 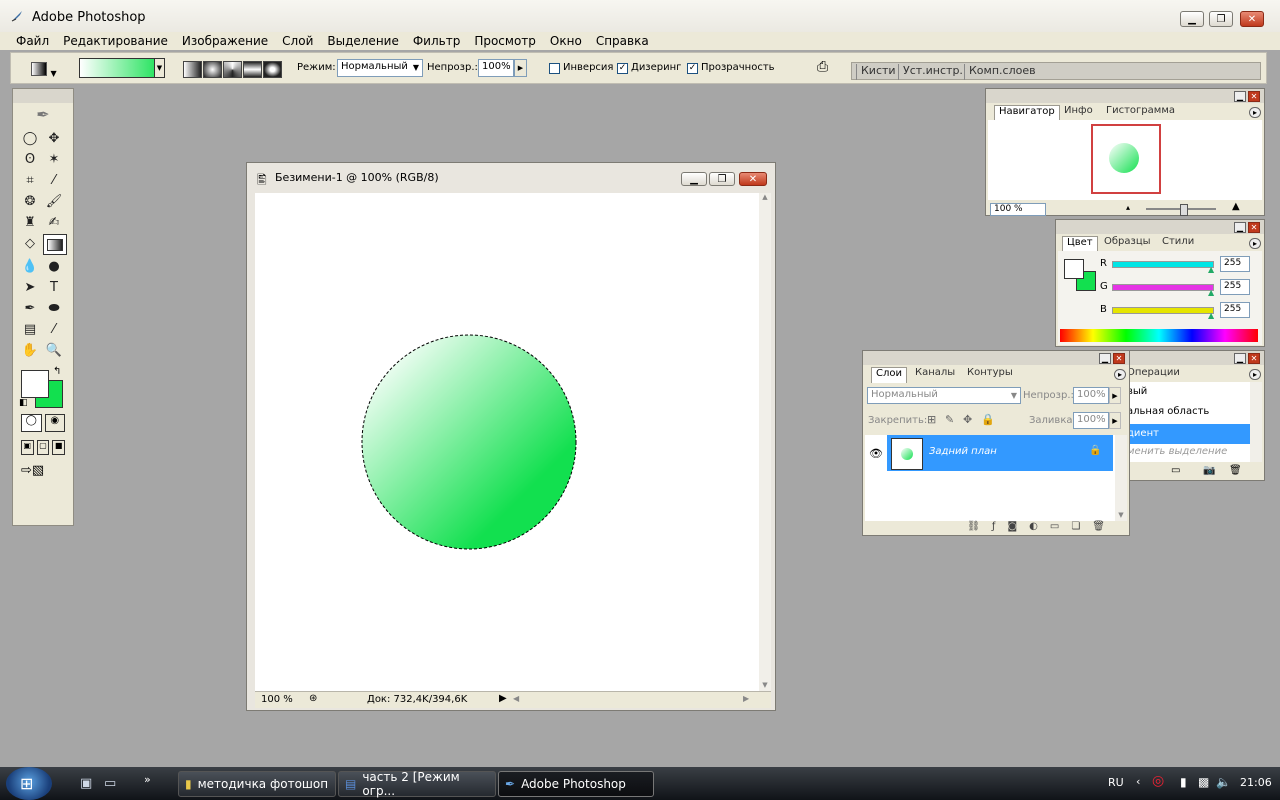 What do you see at coordinates (1163, 264) in the screenshot?
I see `channel-r-slider` at bounding box center [1163, 264].